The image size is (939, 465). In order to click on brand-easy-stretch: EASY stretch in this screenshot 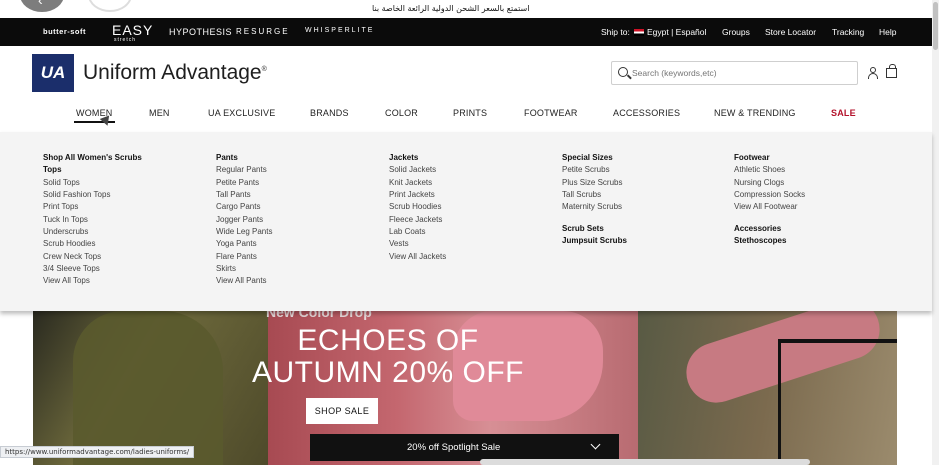, I will do `click(133, 32)`.